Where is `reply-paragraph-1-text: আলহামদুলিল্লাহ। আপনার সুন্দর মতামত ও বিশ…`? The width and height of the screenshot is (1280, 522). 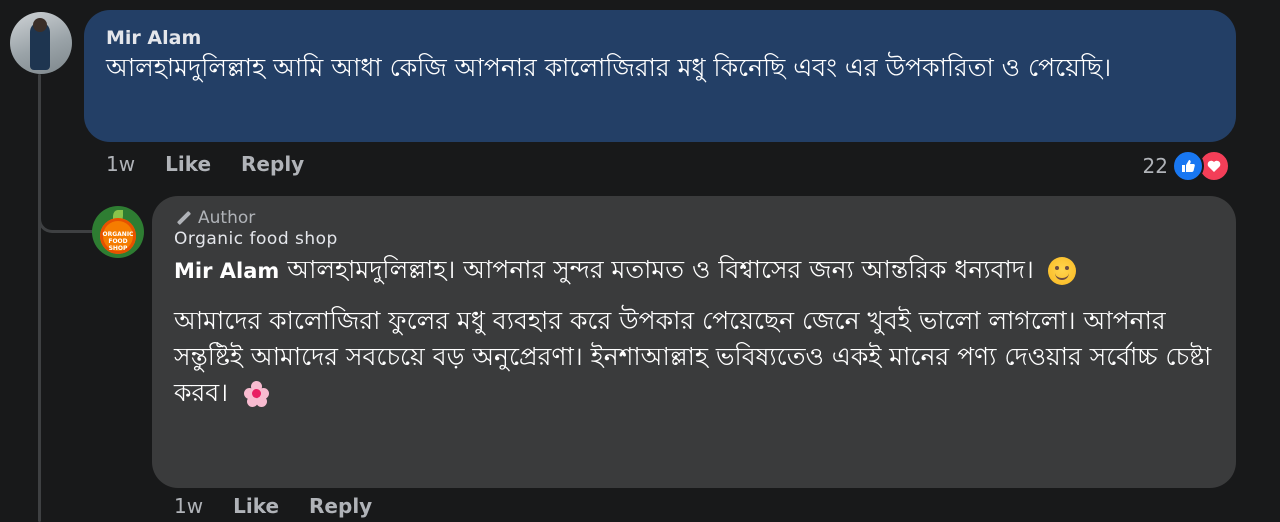
reply-paragraph-1-text: আলহামদুলিল্লাহ। আপনার সুন্দর মতামত ও বিশ… is located at coordinates (660, 269).